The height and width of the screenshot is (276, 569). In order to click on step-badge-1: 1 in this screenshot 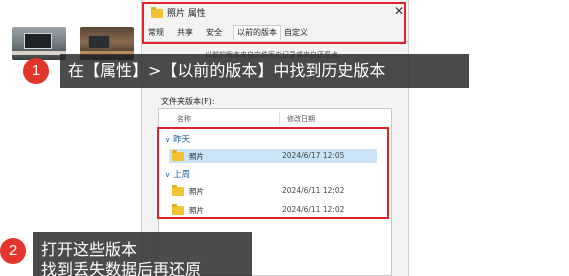, I will do `click(36, 71)`.